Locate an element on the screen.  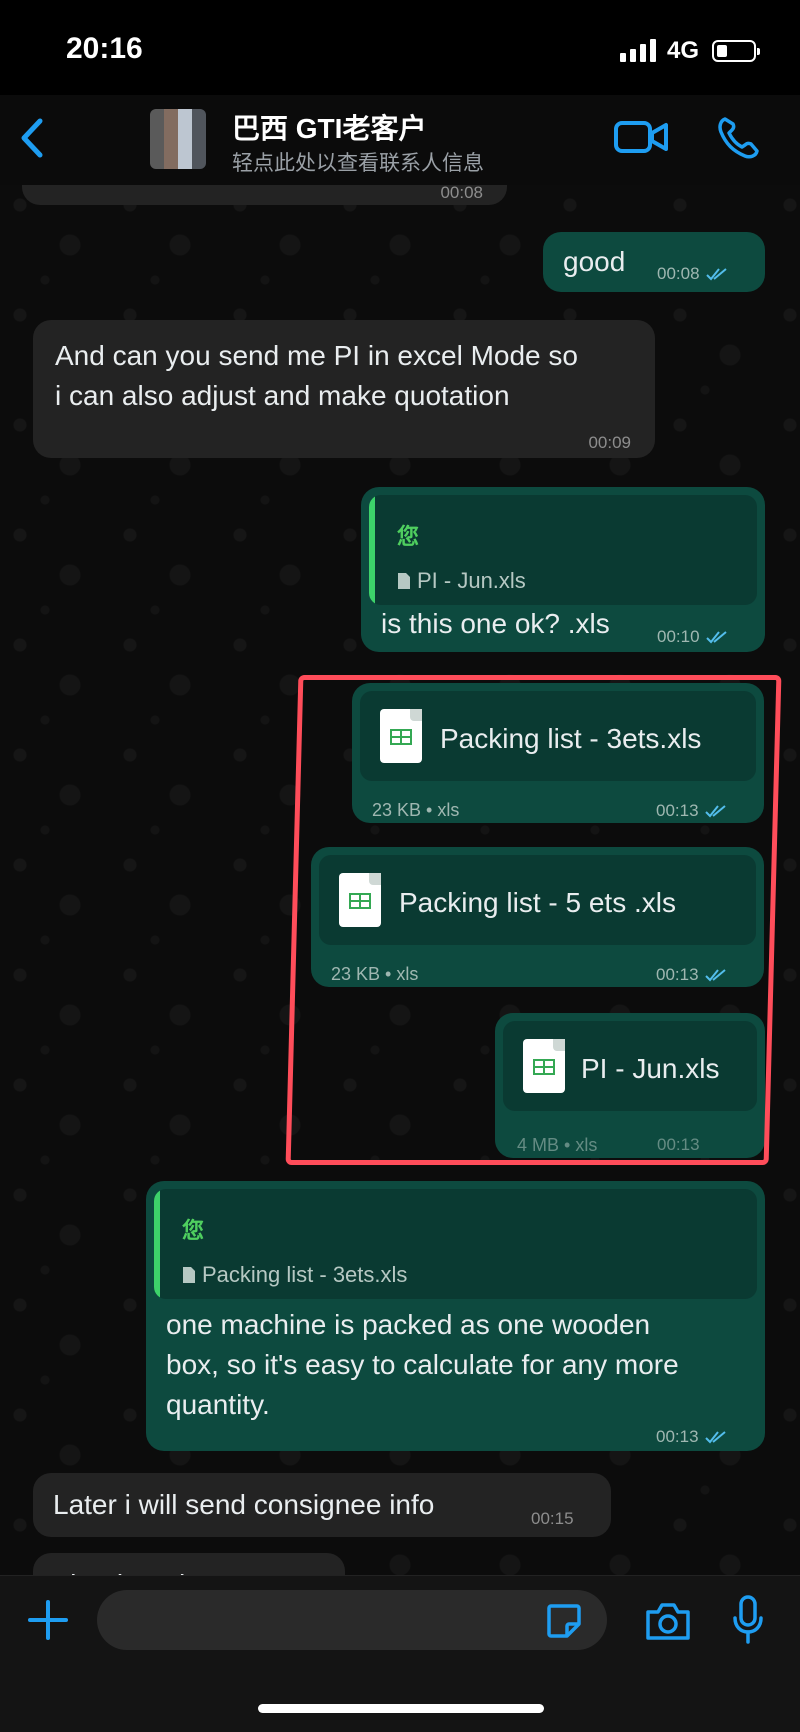
chat-header: 巴西 GTI老客户 轻点此处以查看联系人信息 is located at coordinates (400, 141).